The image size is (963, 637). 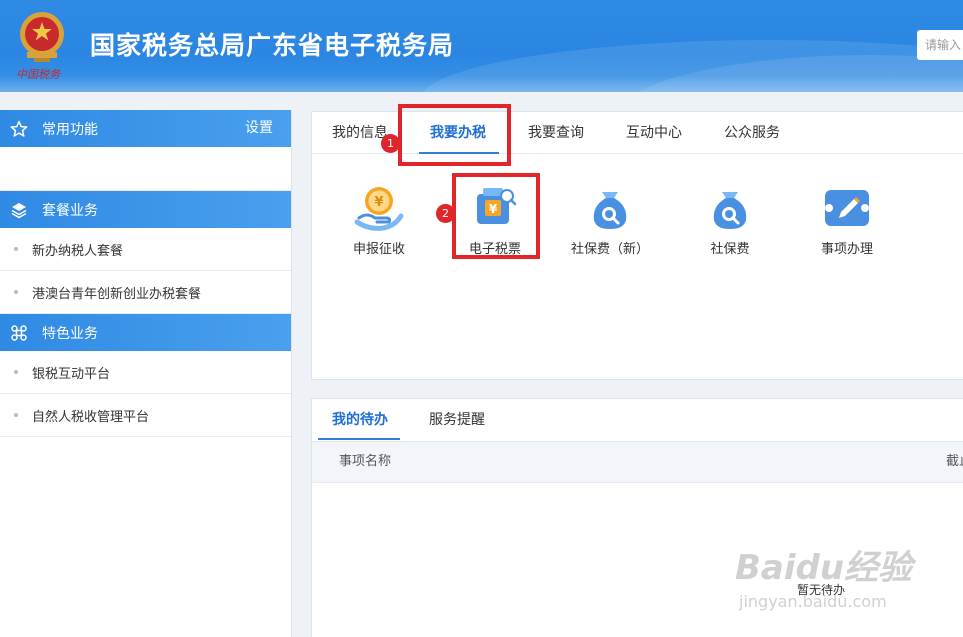 I want to click on service-label: 社保费（新）, so click(x=609, y=249).